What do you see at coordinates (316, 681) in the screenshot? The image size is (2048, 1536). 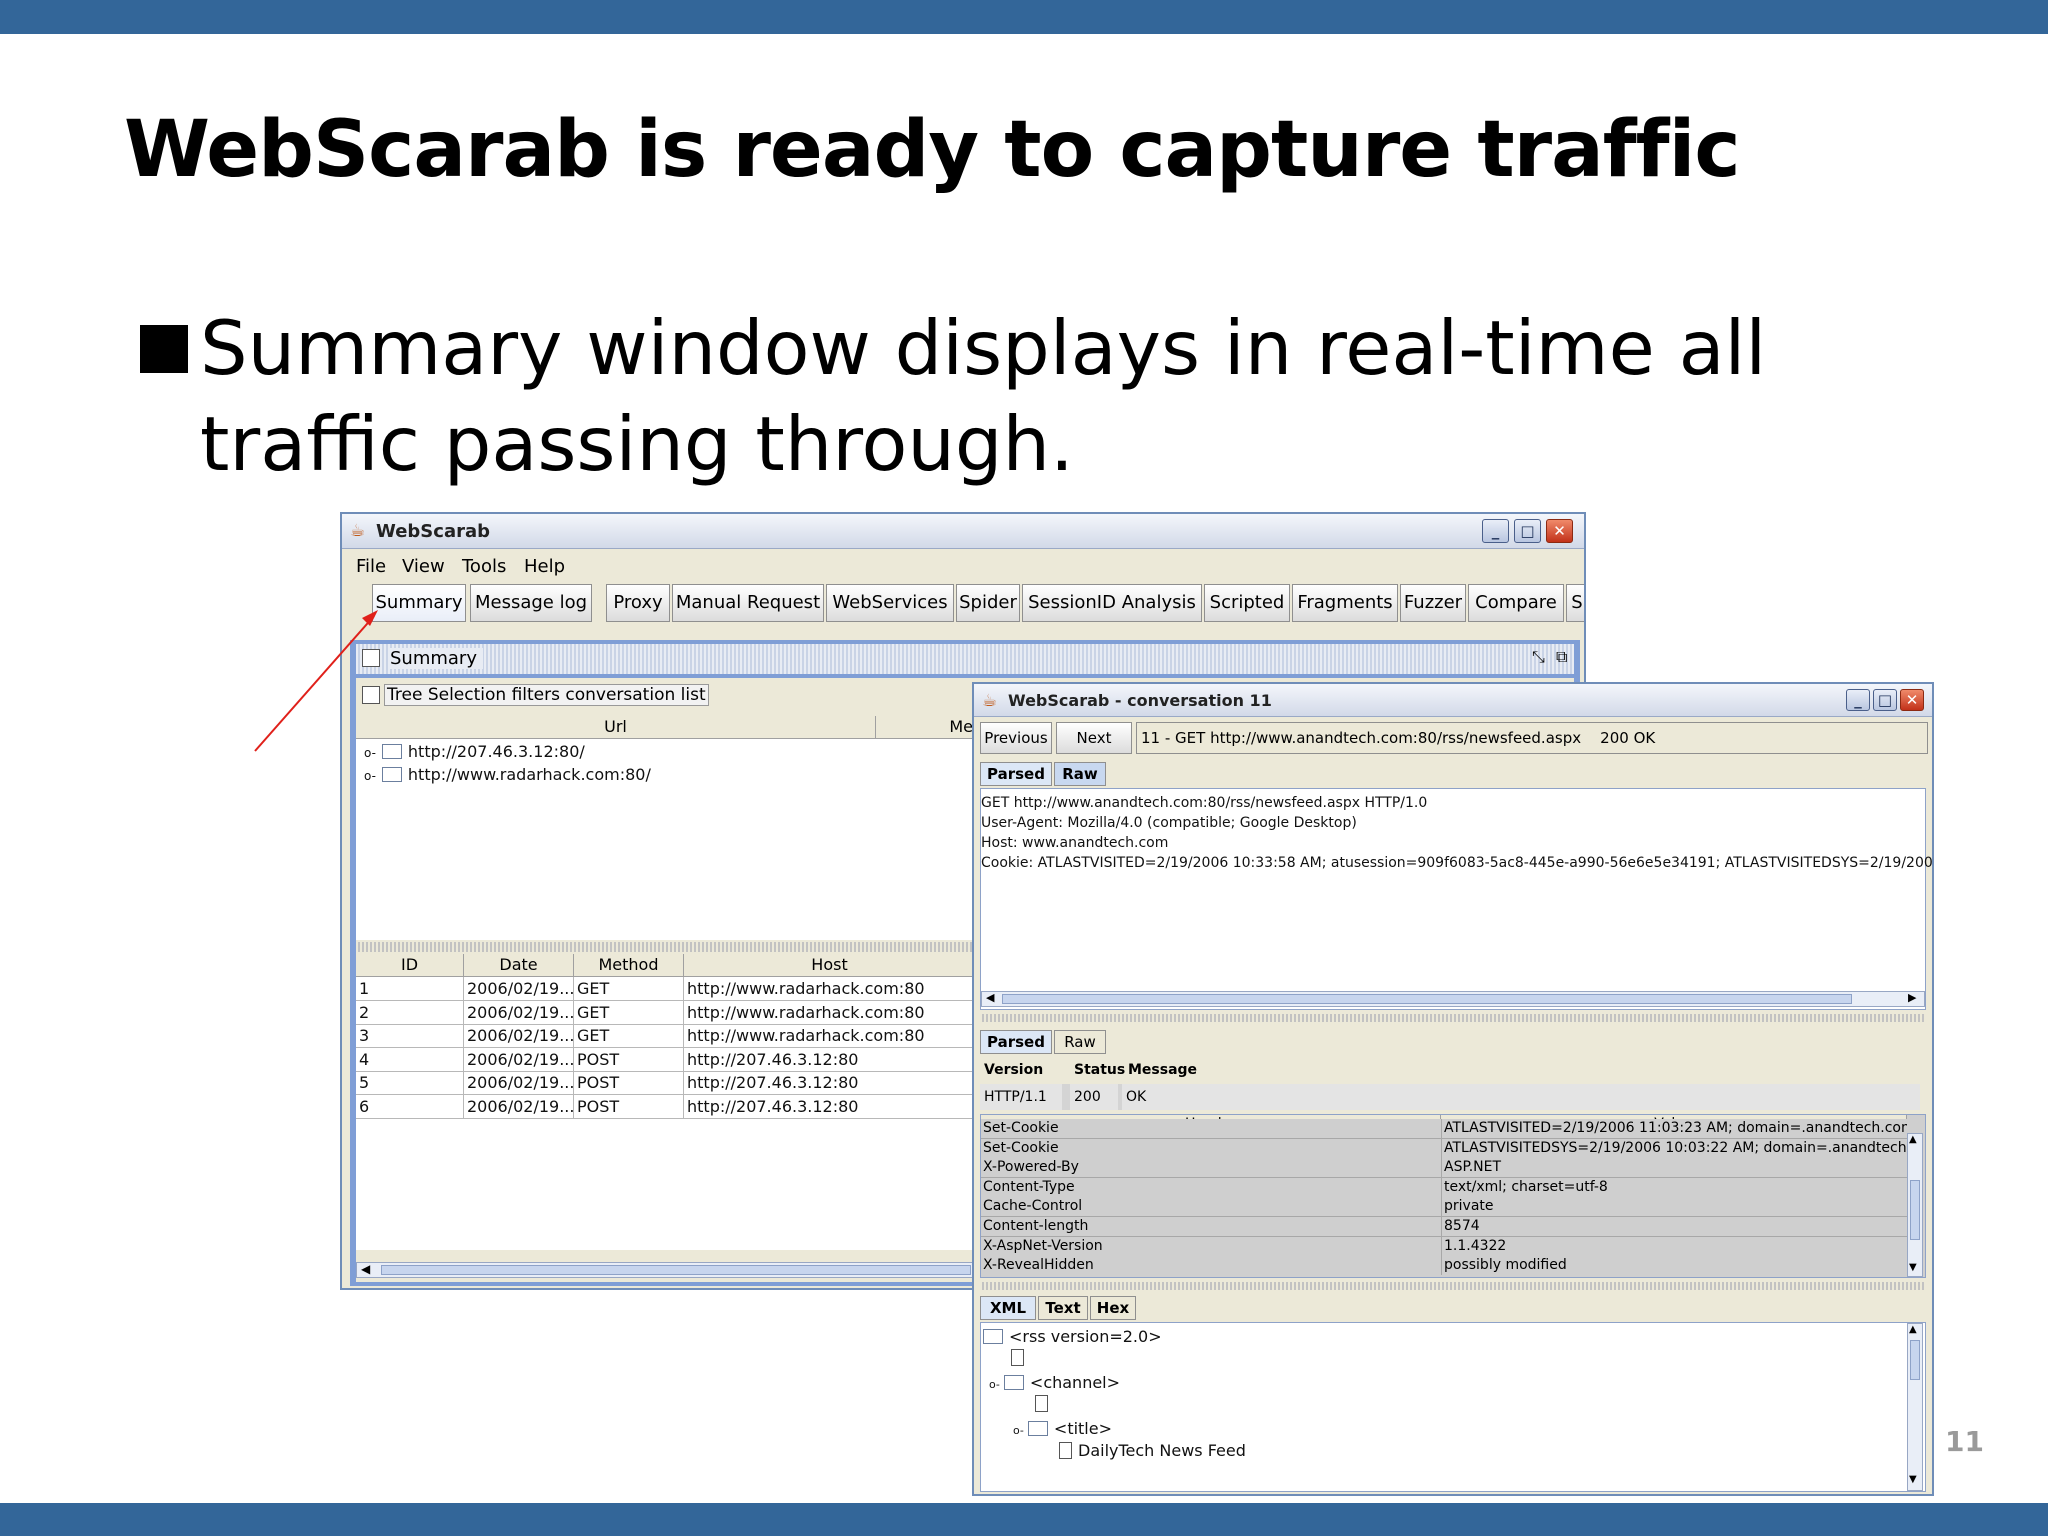 I see `pointer-arrow` at bounding box center [316, 681].